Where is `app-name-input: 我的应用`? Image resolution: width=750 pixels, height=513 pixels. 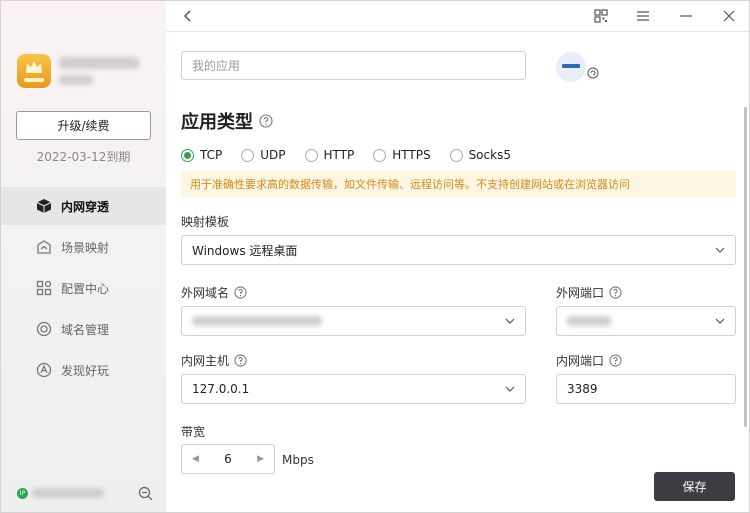
app-name-input: 我的应用 is located at coordinates (353, 65).